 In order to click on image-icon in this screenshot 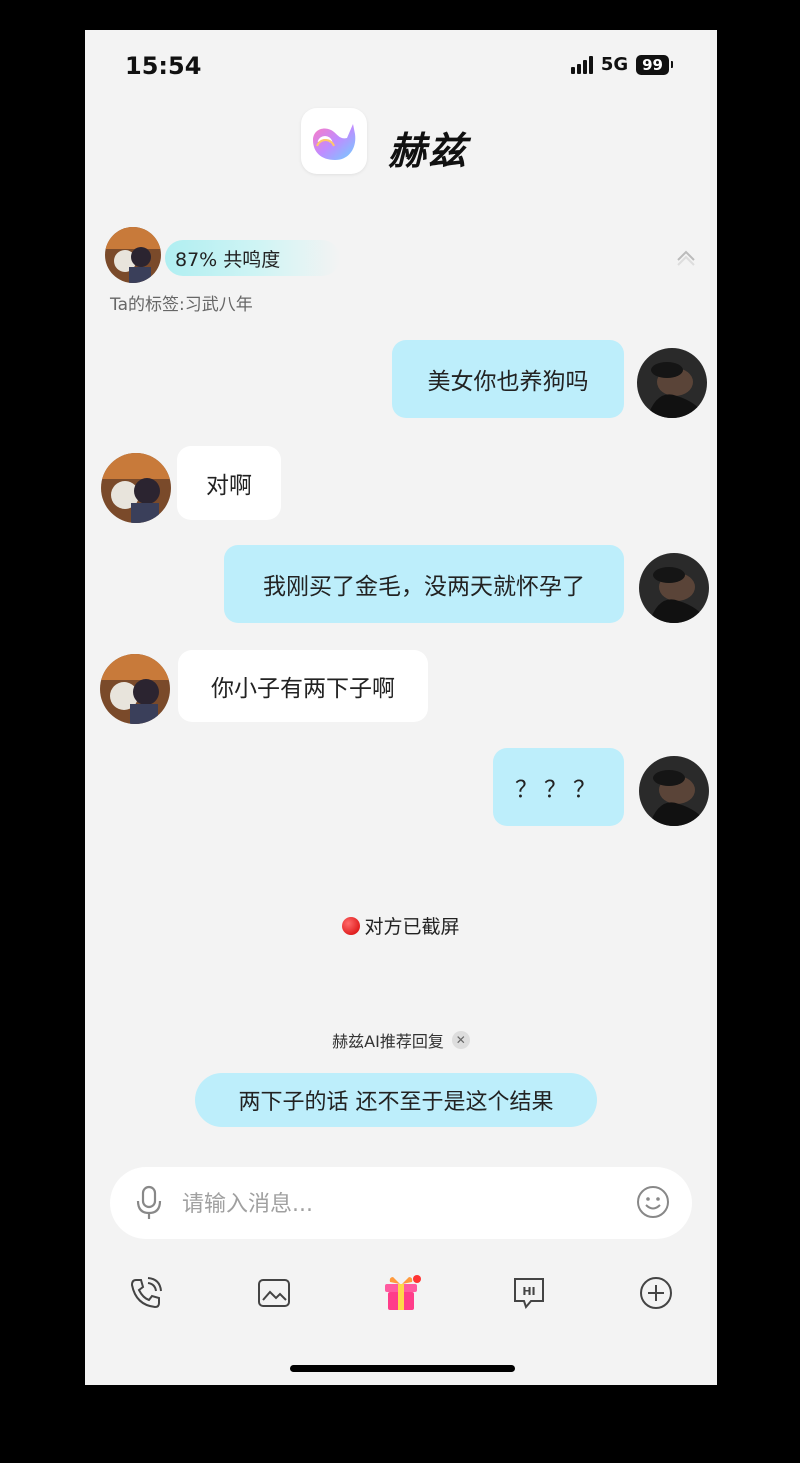, I will do `click(274, 1293)`.